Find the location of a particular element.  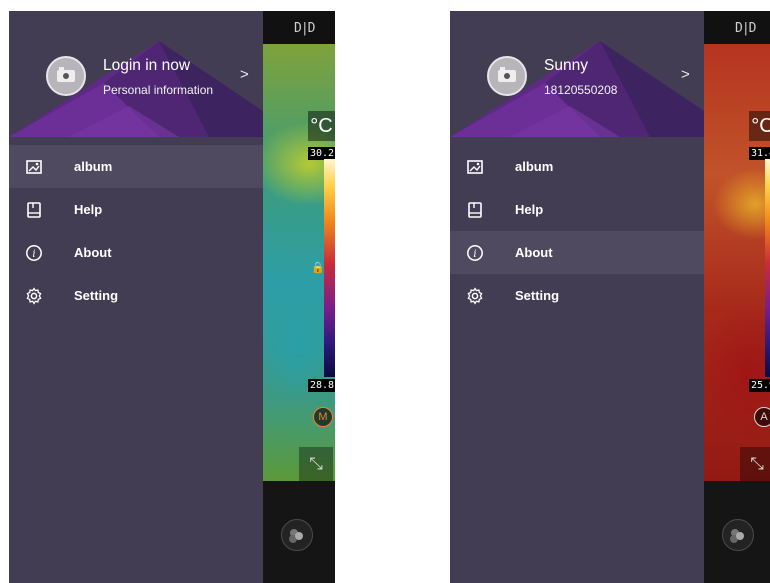

drawer-header: Sunny 18120550208 > is located at coordinates (577, 74).